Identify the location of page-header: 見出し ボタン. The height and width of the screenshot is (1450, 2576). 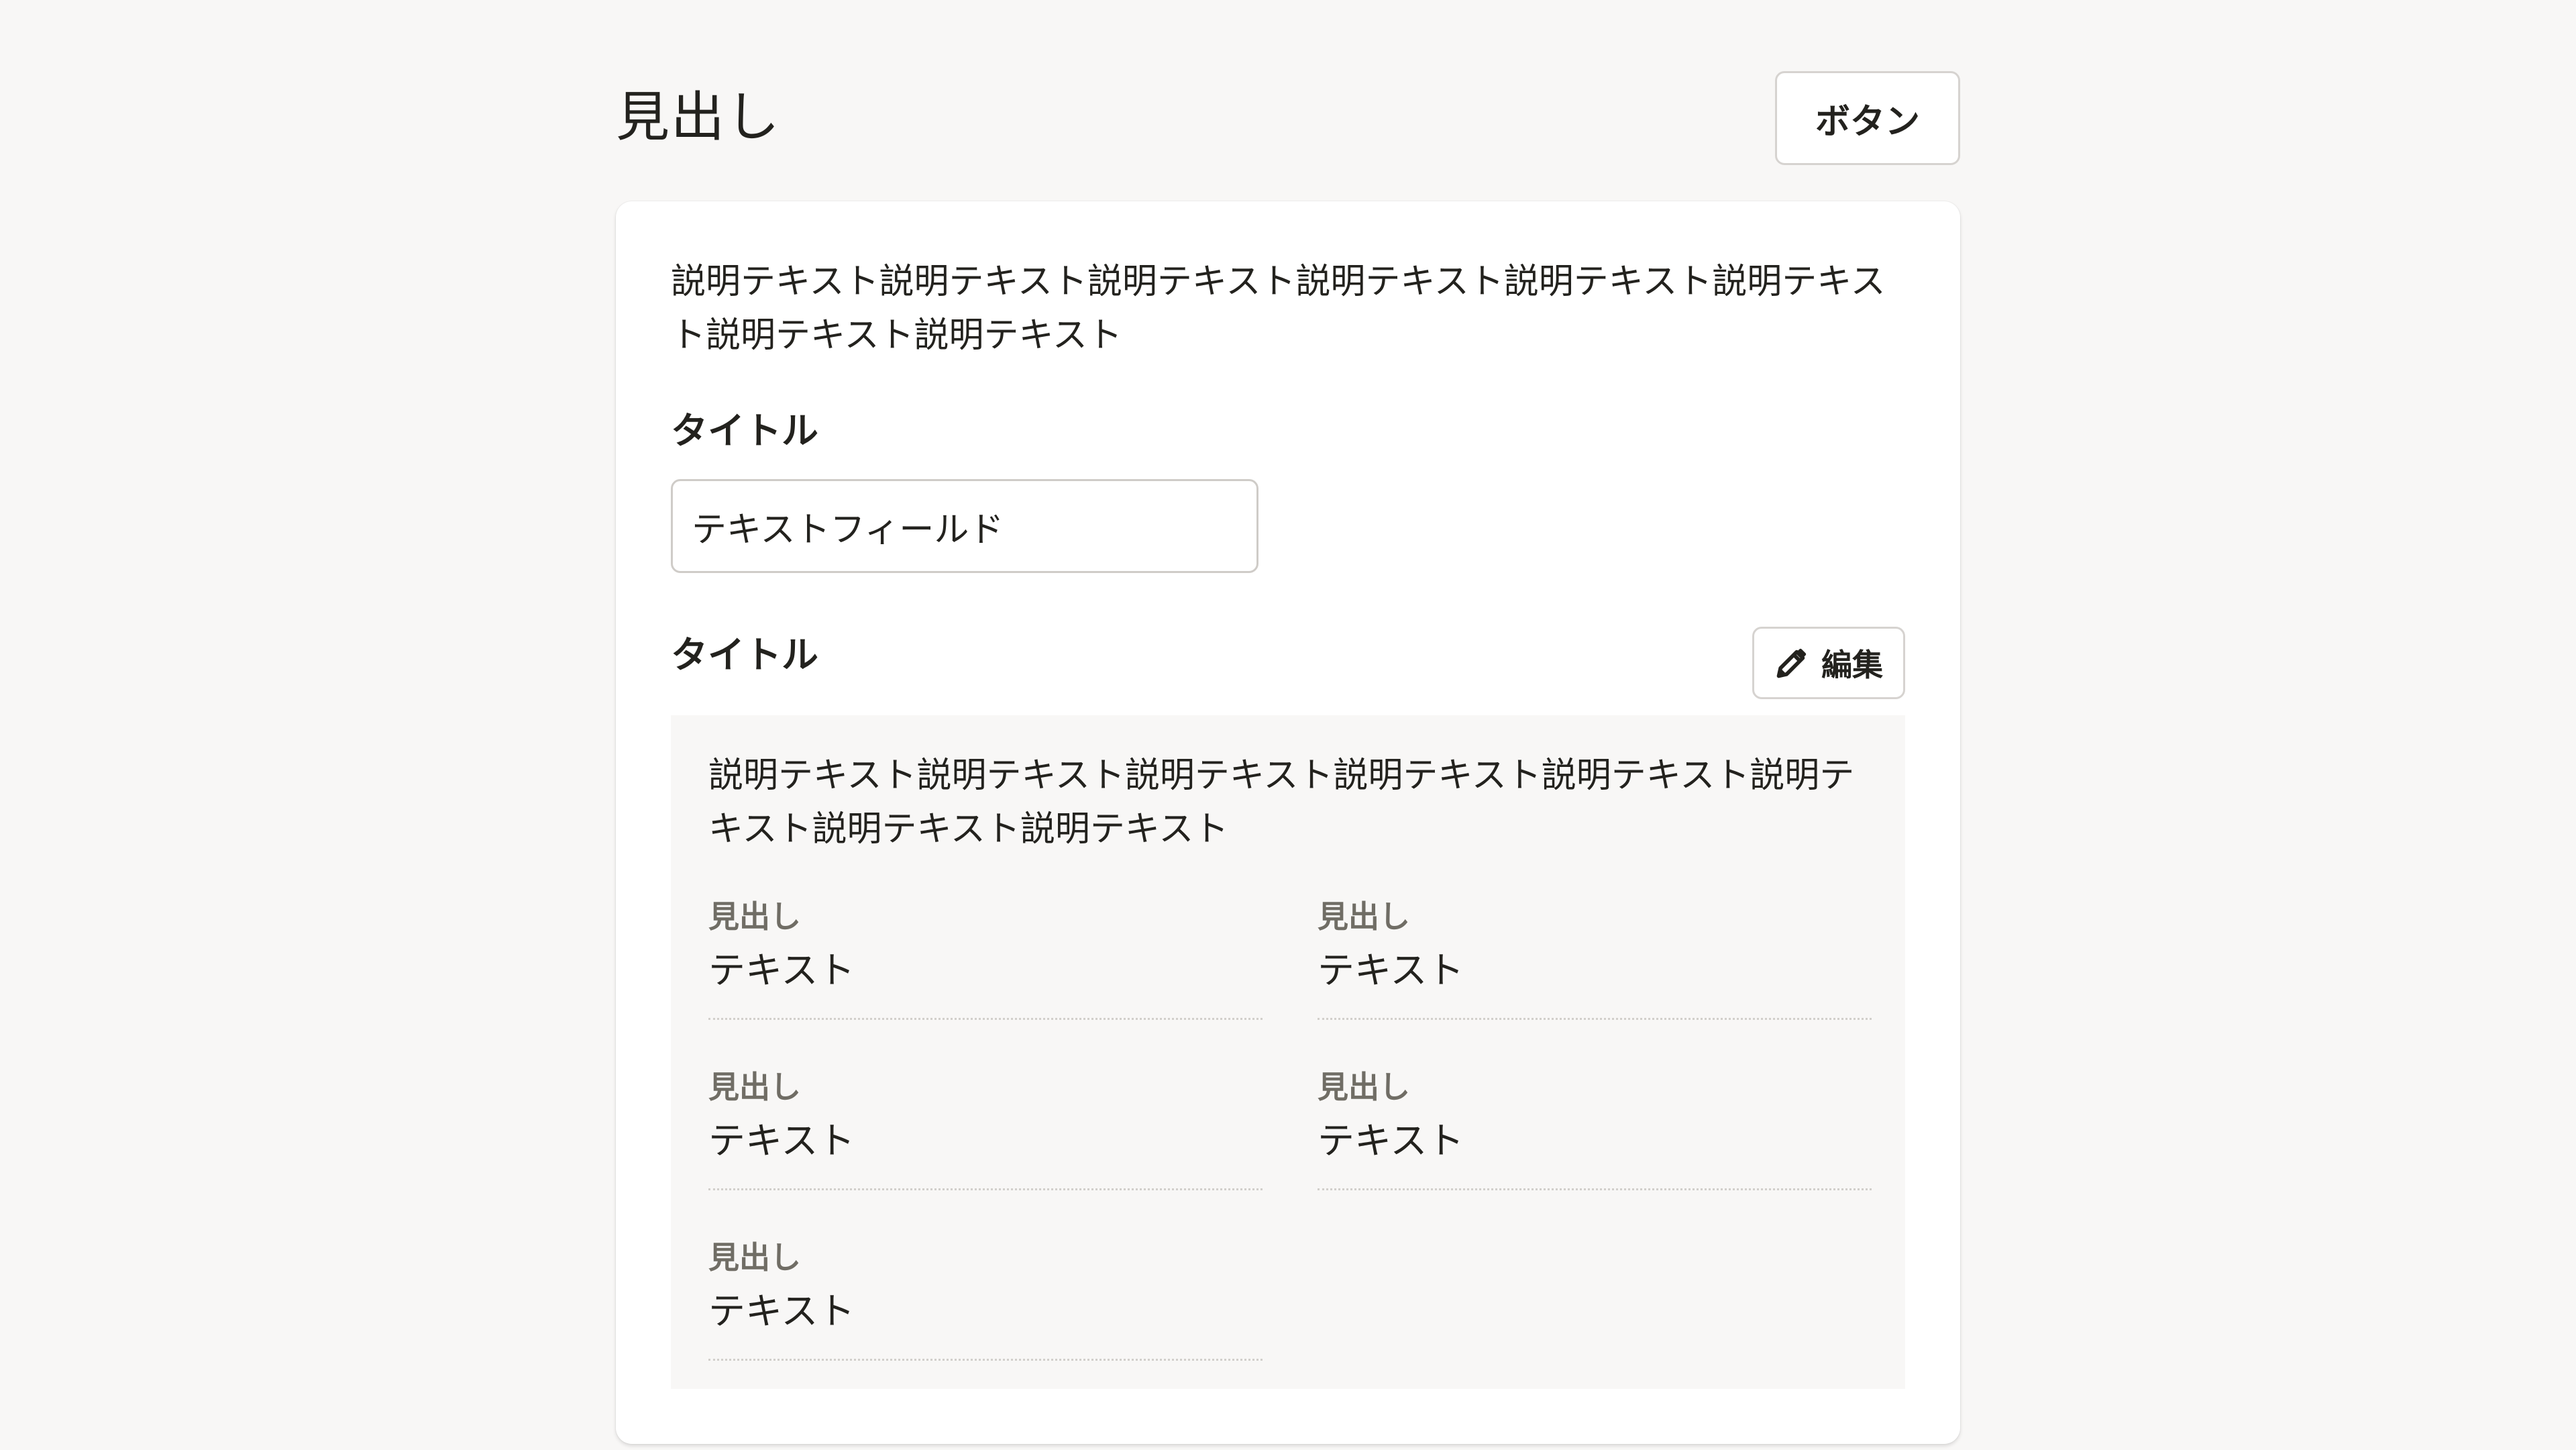
(1288, 100).